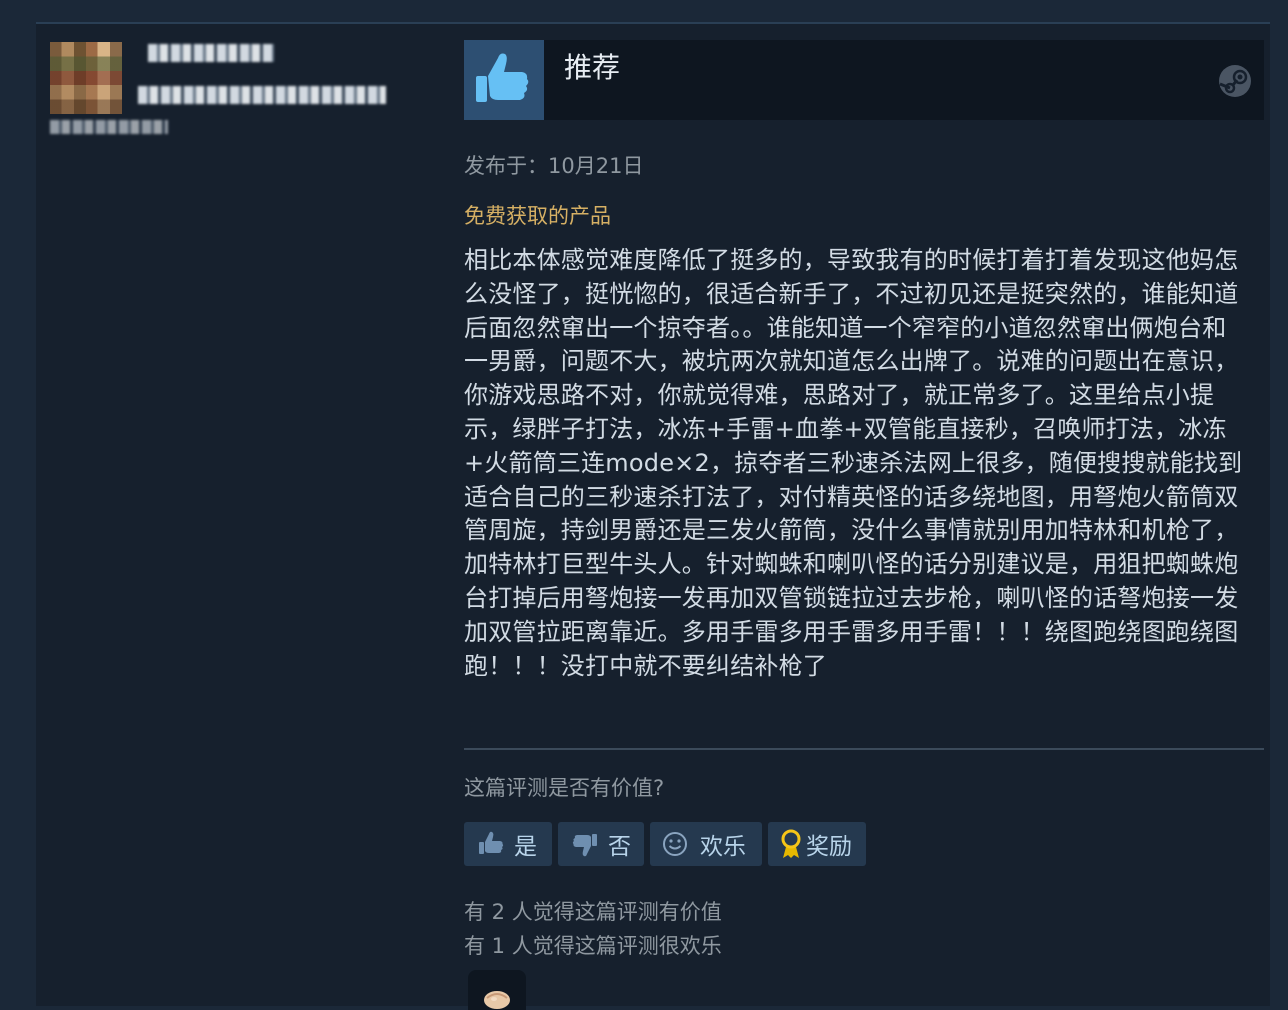 This screenshot has width=1288, height=1010. Describe the element at coordinates (211, 53) in the screenshot. I see `author-name-redacted` at that location.